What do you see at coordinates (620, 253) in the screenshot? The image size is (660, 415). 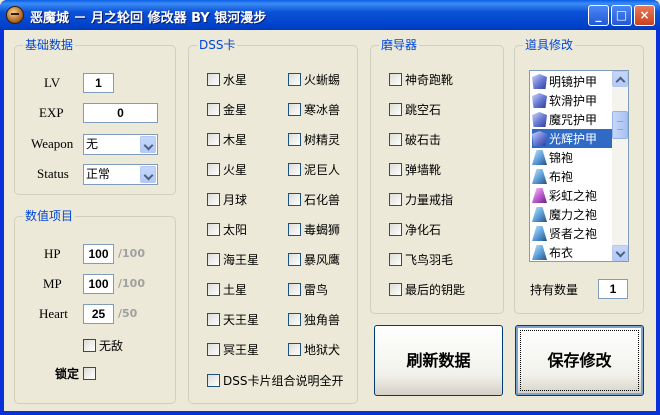 I see `scroll-down-icon` at bounding box center [620, 253].